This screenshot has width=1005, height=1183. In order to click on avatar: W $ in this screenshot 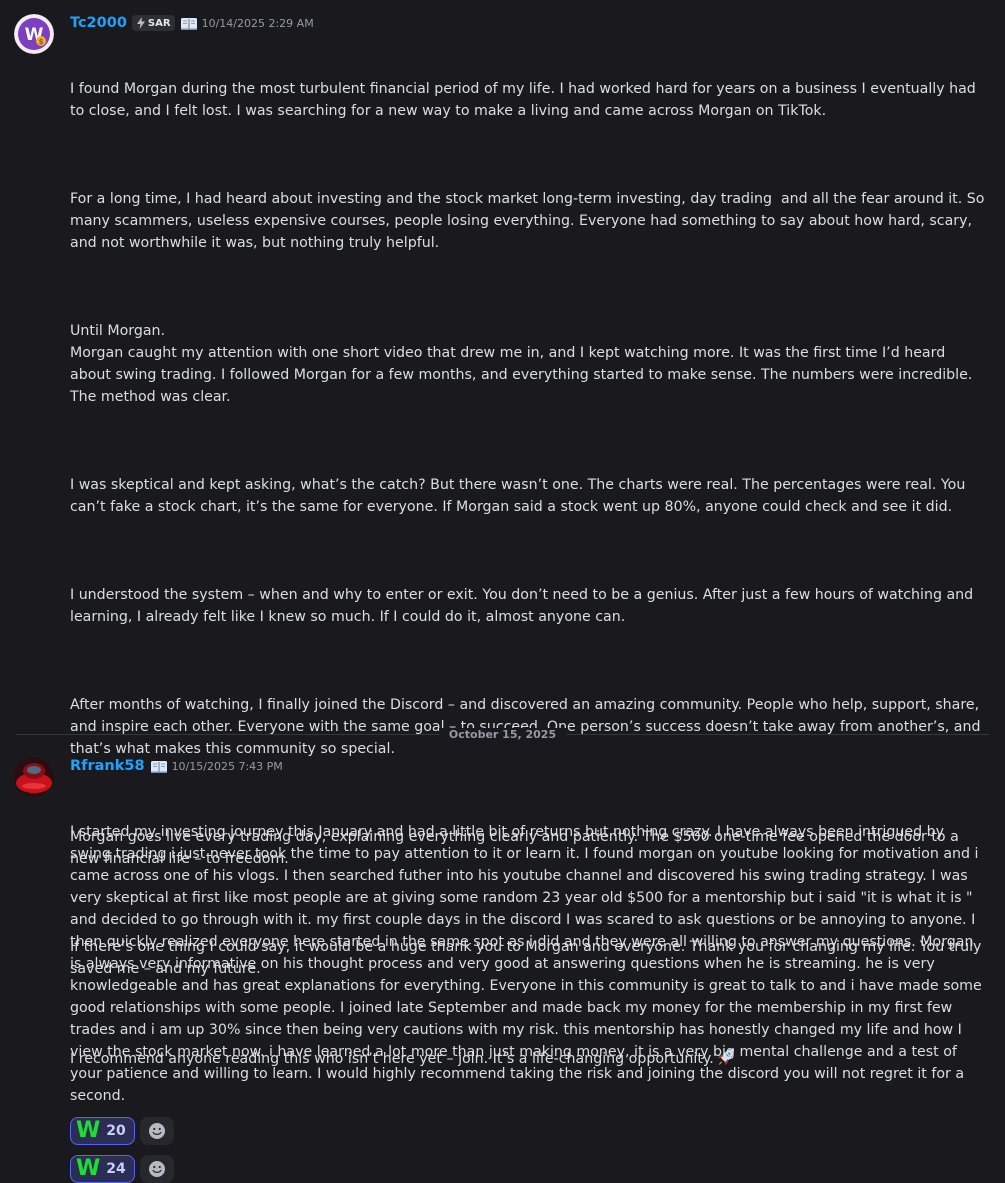, I will do `click(34, 34)`.